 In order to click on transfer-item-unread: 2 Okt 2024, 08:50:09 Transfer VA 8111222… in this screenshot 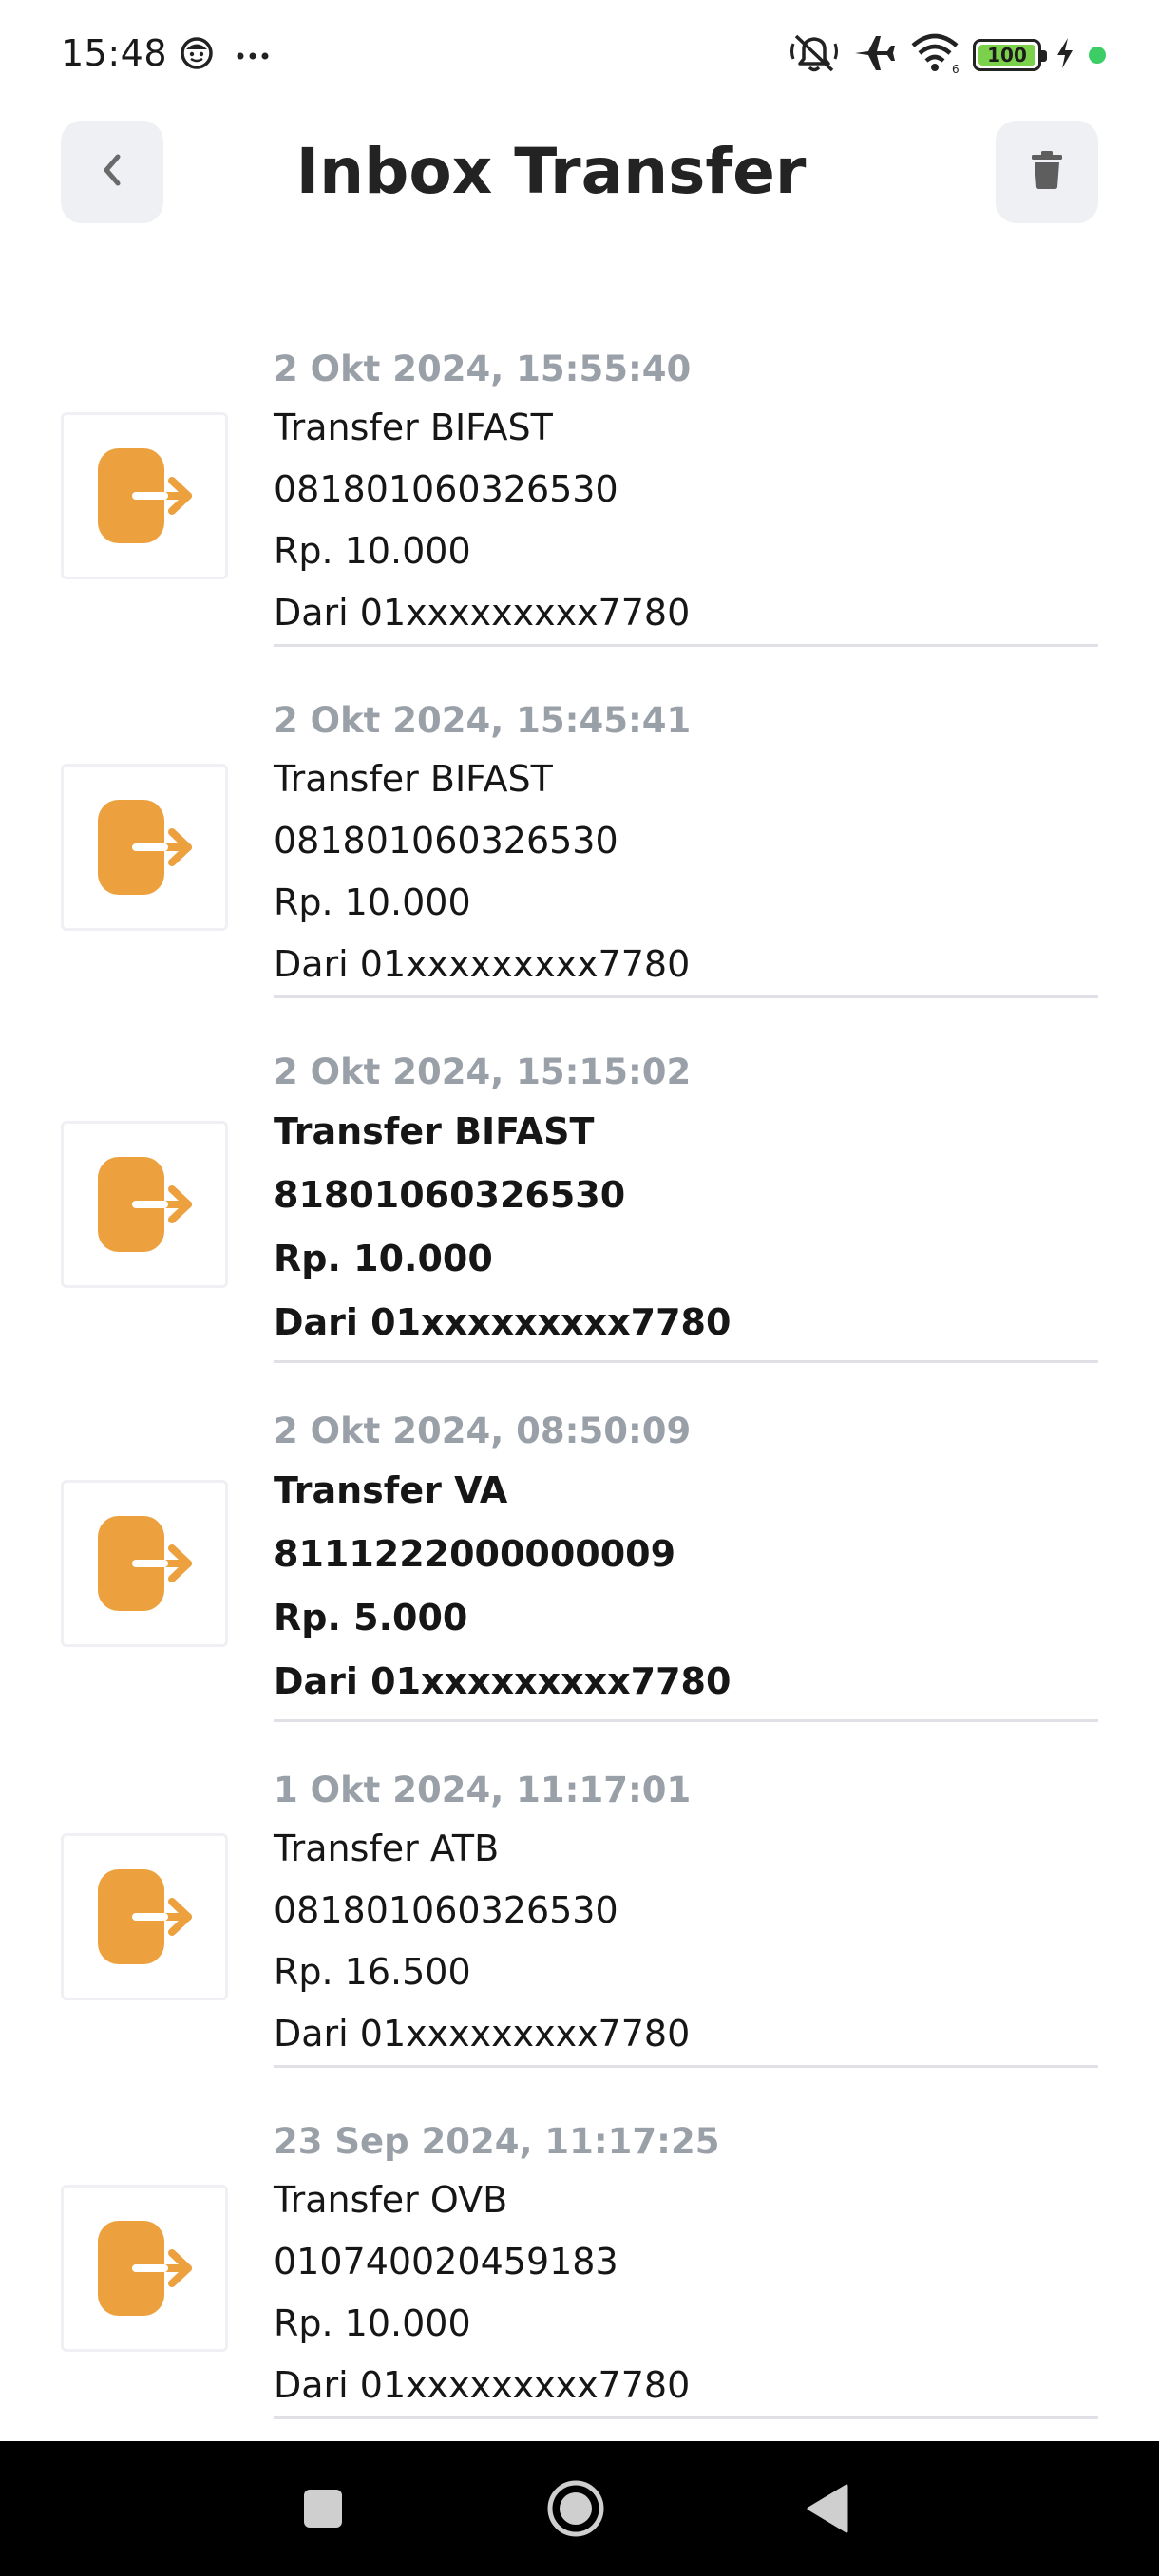, I will do `click(579, 1554)`.